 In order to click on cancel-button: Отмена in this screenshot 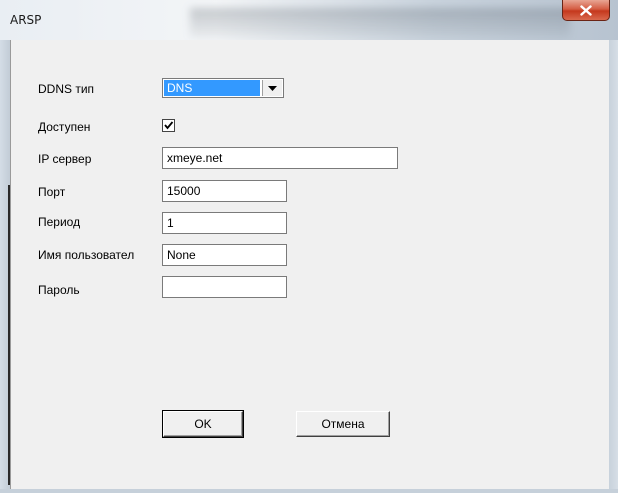, I will do `click(343, 424)`.